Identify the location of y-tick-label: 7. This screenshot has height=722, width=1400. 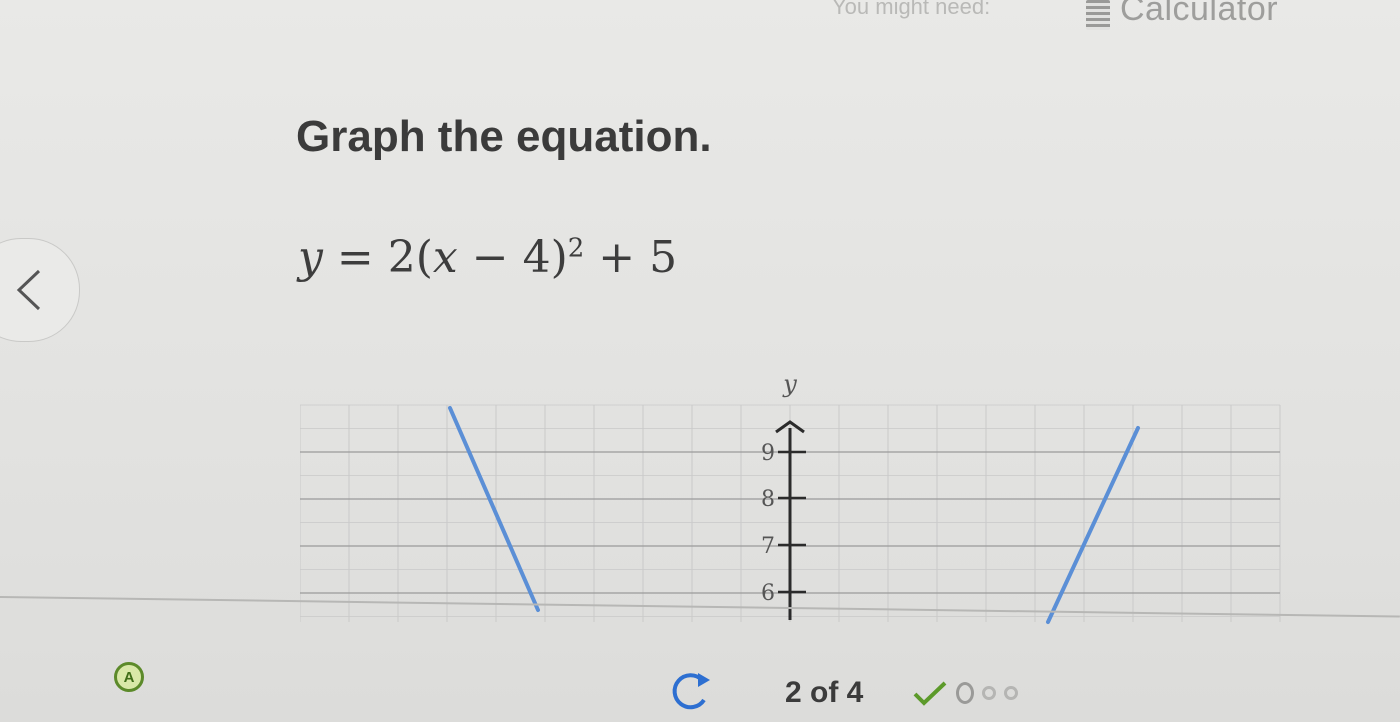
(768, 546).